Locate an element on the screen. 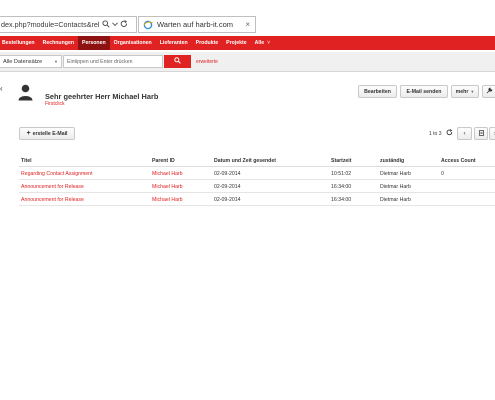 This screenshot has height=400, width=495. wrench-button is located at coordinates (488, 91).